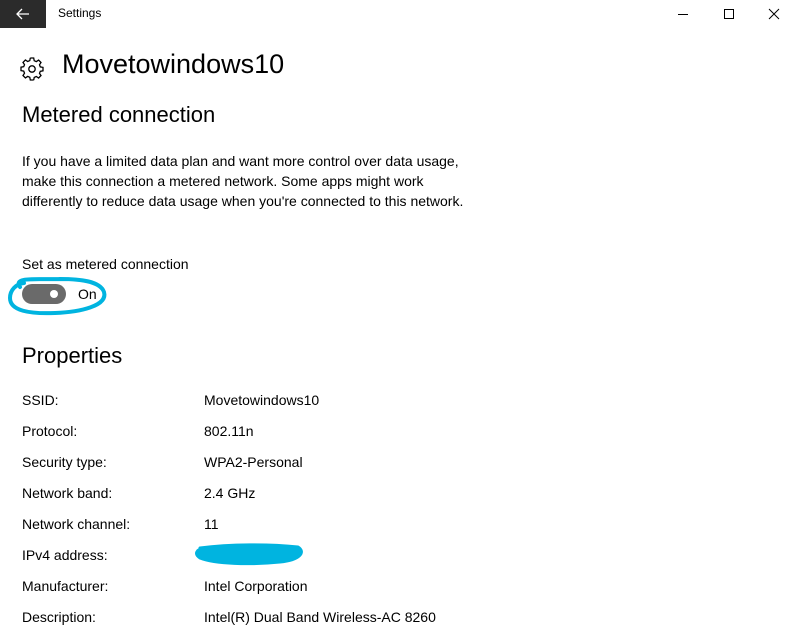 This screenshot has height=629, width=797. Describe the element at coordinates (80, 13) in the screenshot. I see `window-title: Settings` at that location.